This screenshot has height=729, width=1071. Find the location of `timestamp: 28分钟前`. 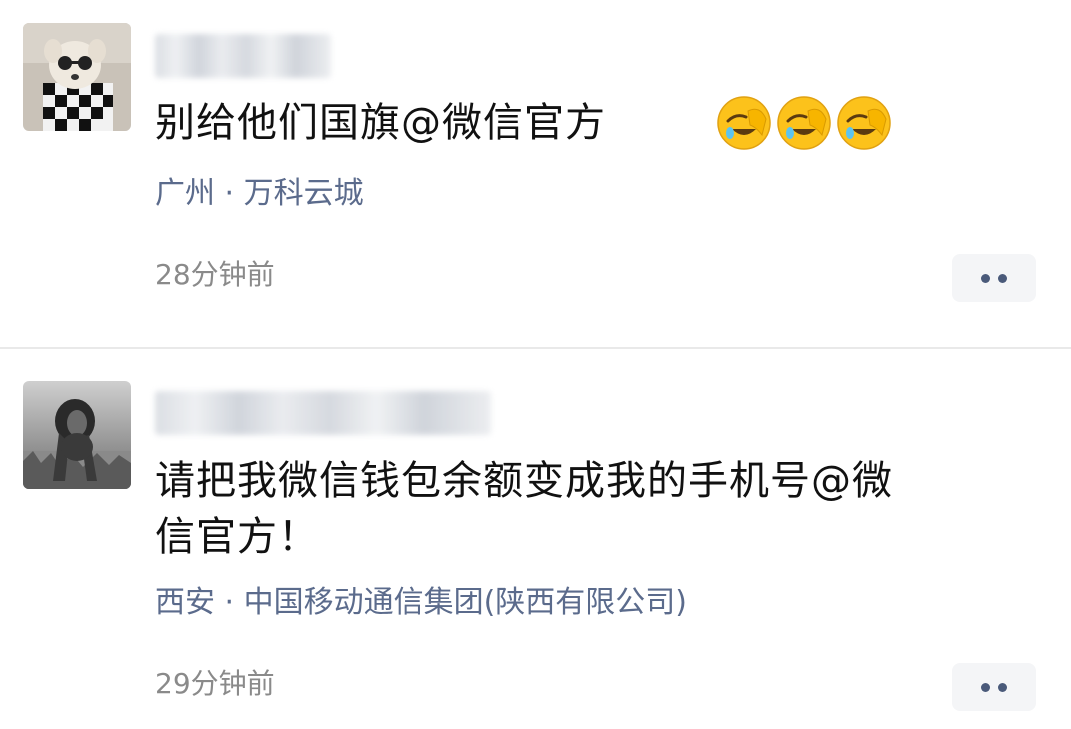

timestamp: 28分钟前 is located at coordinates (215, 274).